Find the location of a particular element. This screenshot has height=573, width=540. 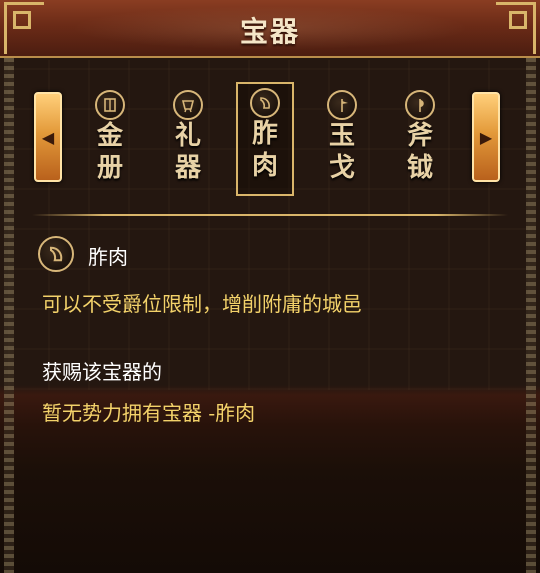

treasure-item-fuyue: 斧钺 is located at coordinates (420, 140).